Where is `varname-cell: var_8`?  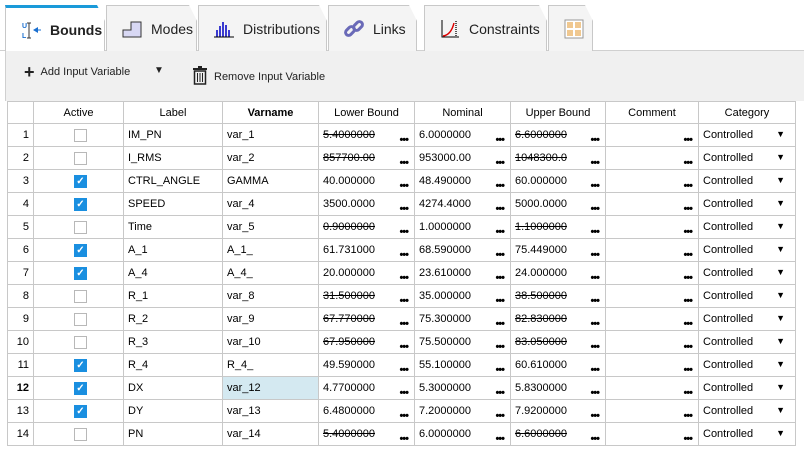 varname-cell: var_8 is located at coordinates (270, 296).